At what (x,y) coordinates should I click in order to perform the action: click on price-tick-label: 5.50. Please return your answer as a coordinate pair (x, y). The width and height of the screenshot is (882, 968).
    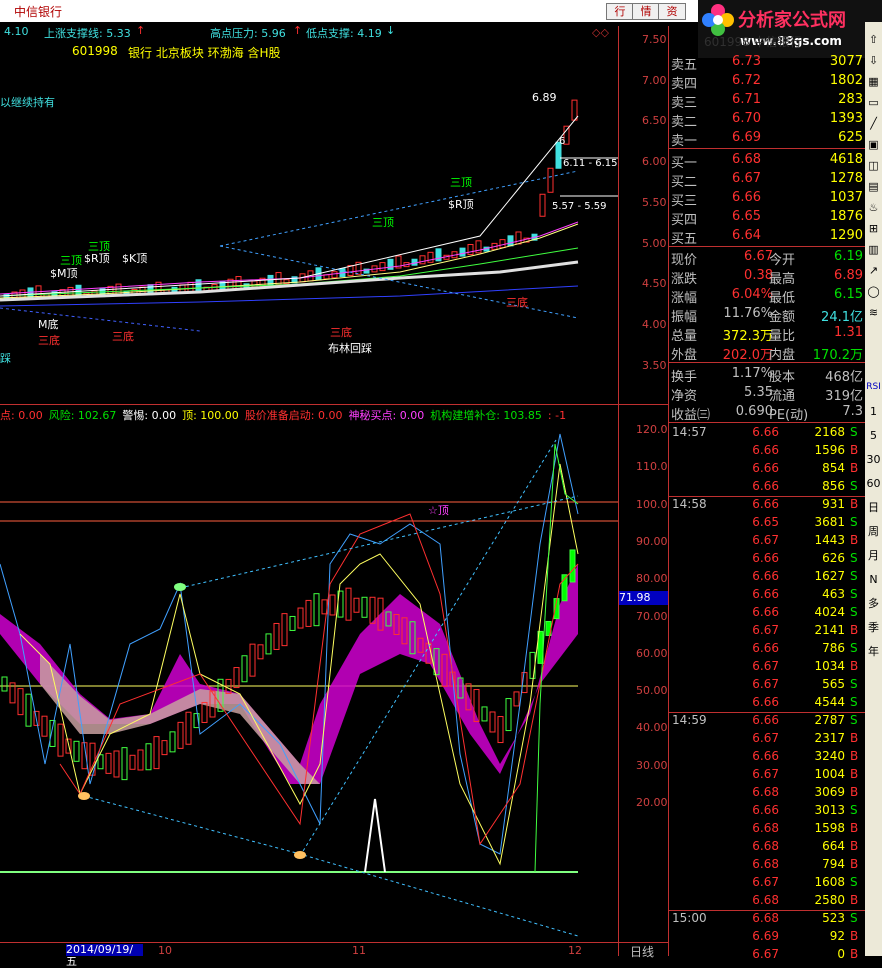
    Looking at the image, I should click on (654, 202).